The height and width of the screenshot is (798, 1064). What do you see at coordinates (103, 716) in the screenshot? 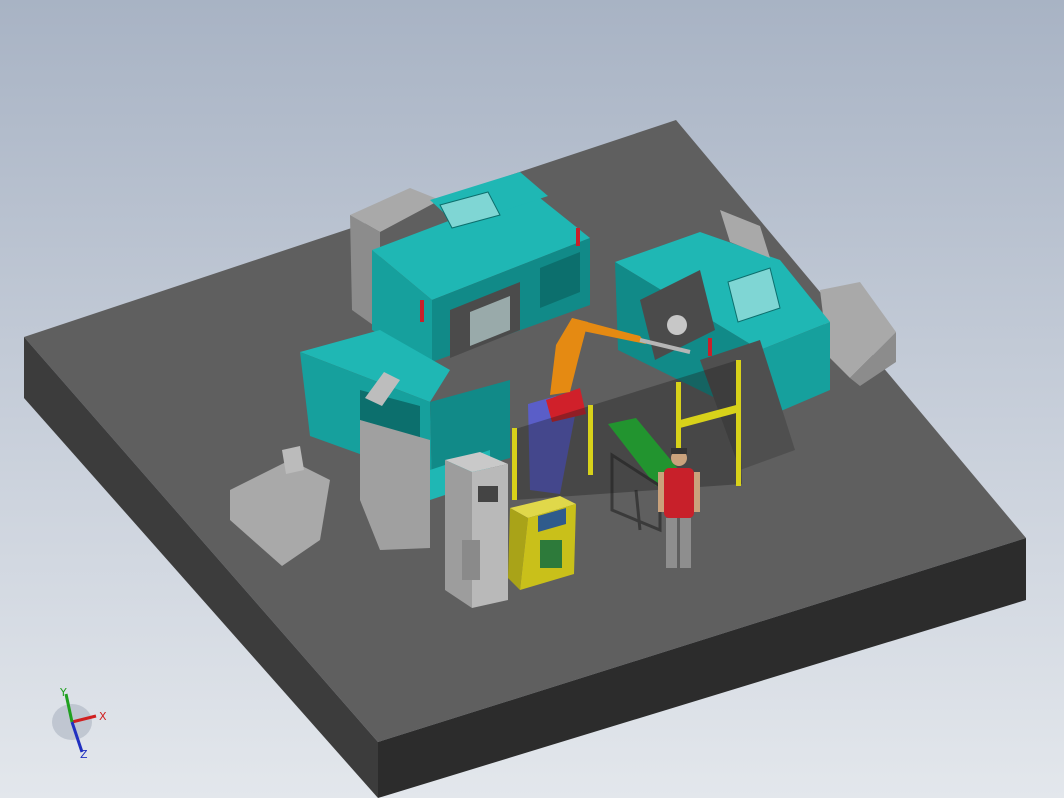
I see `triad-label-x: X` at bounding box center [103, 716].